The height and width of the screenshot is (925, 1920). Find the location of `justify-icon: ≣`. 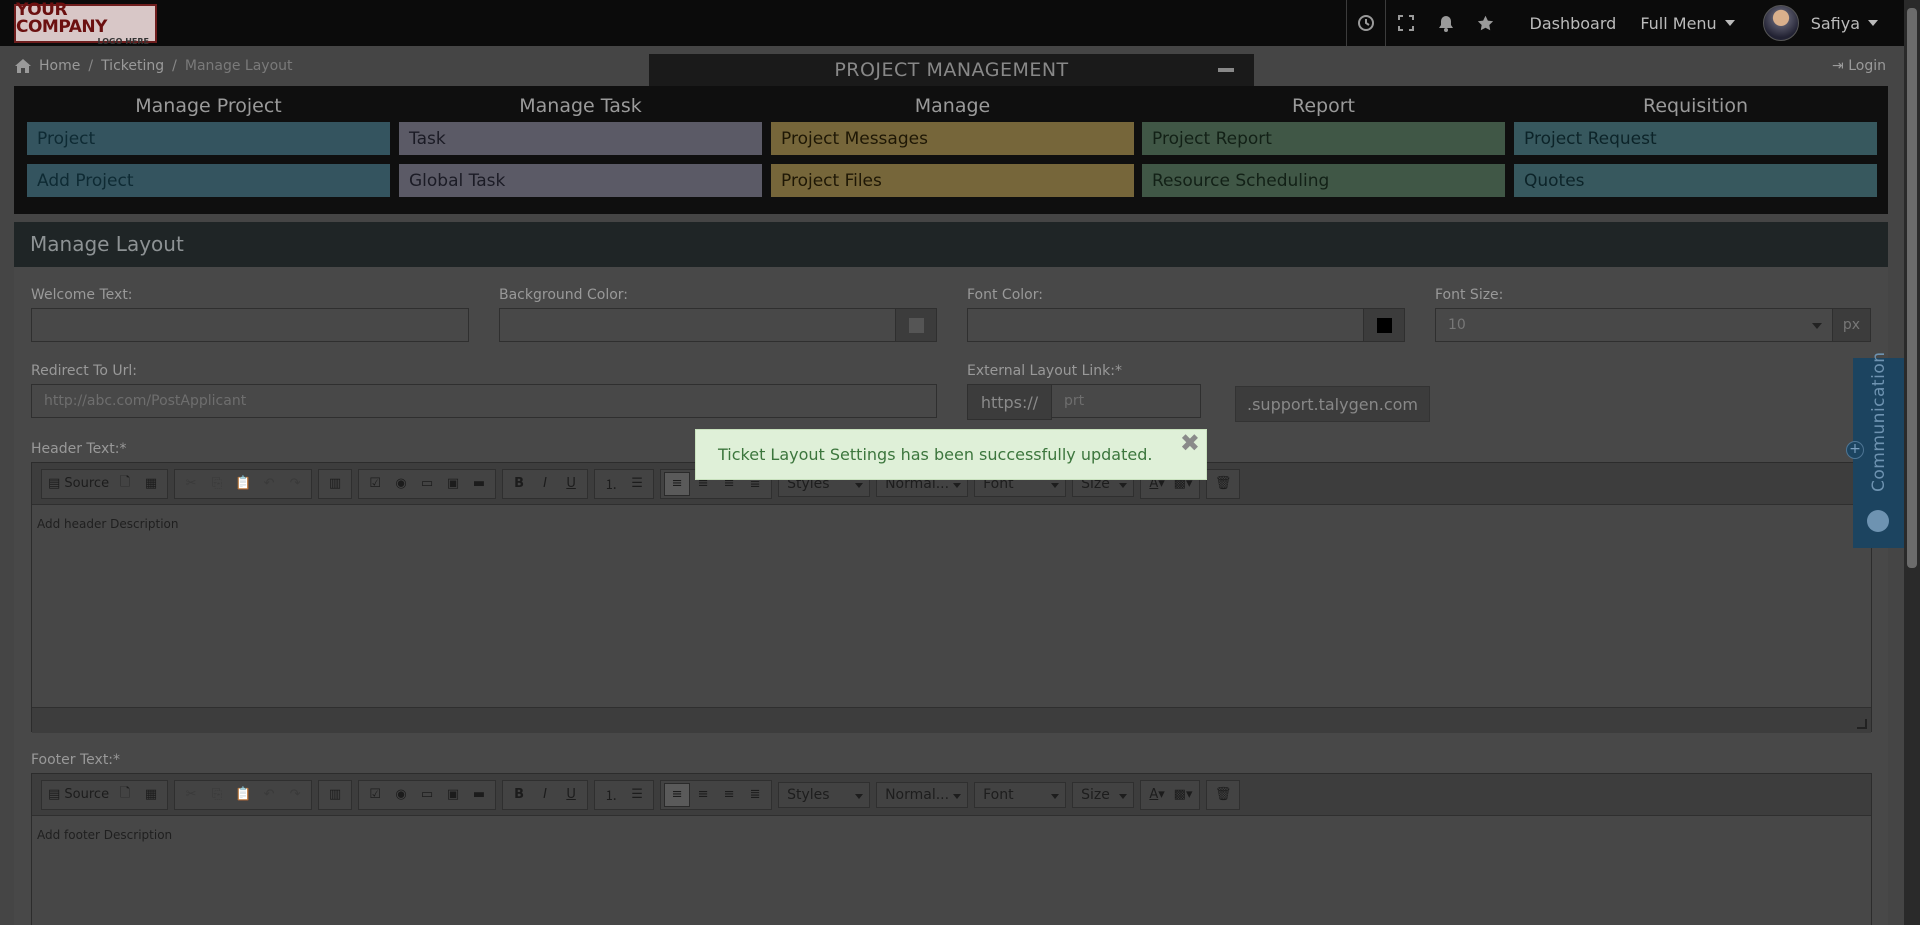

justify-icon: ≣ is located at coordinates (755, 795).